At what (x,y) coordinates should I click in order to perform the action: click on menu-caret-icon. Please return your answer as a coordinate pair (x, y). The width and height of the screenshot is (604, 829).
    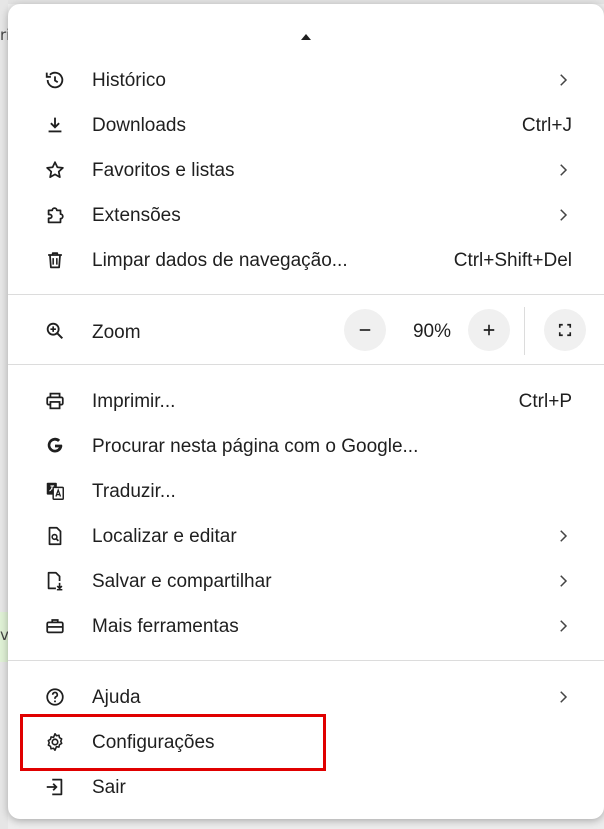
    Looking at the image, I should click on (306, 37).